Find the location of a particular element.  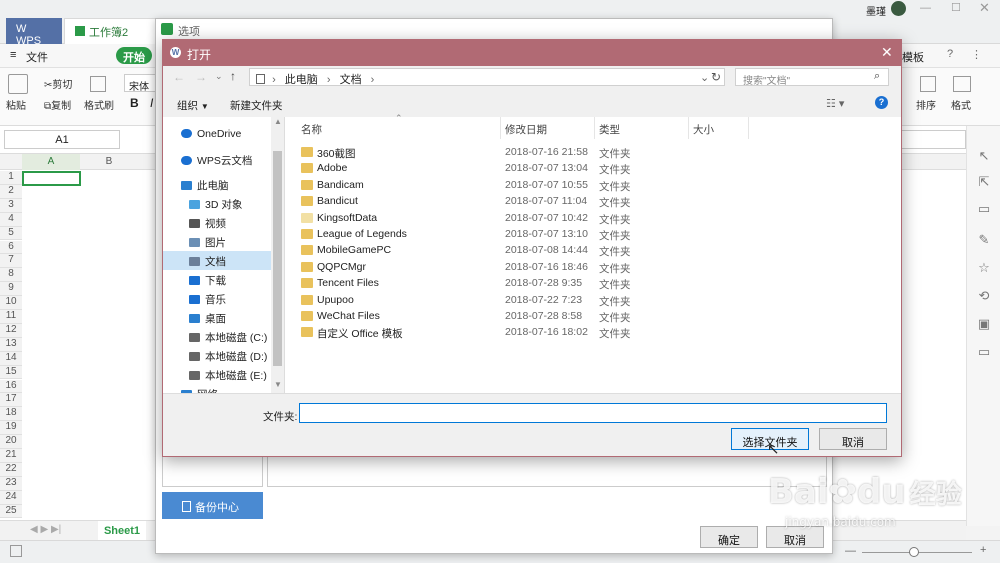

ok-button: 确定 is located at coordinates (729, 537).